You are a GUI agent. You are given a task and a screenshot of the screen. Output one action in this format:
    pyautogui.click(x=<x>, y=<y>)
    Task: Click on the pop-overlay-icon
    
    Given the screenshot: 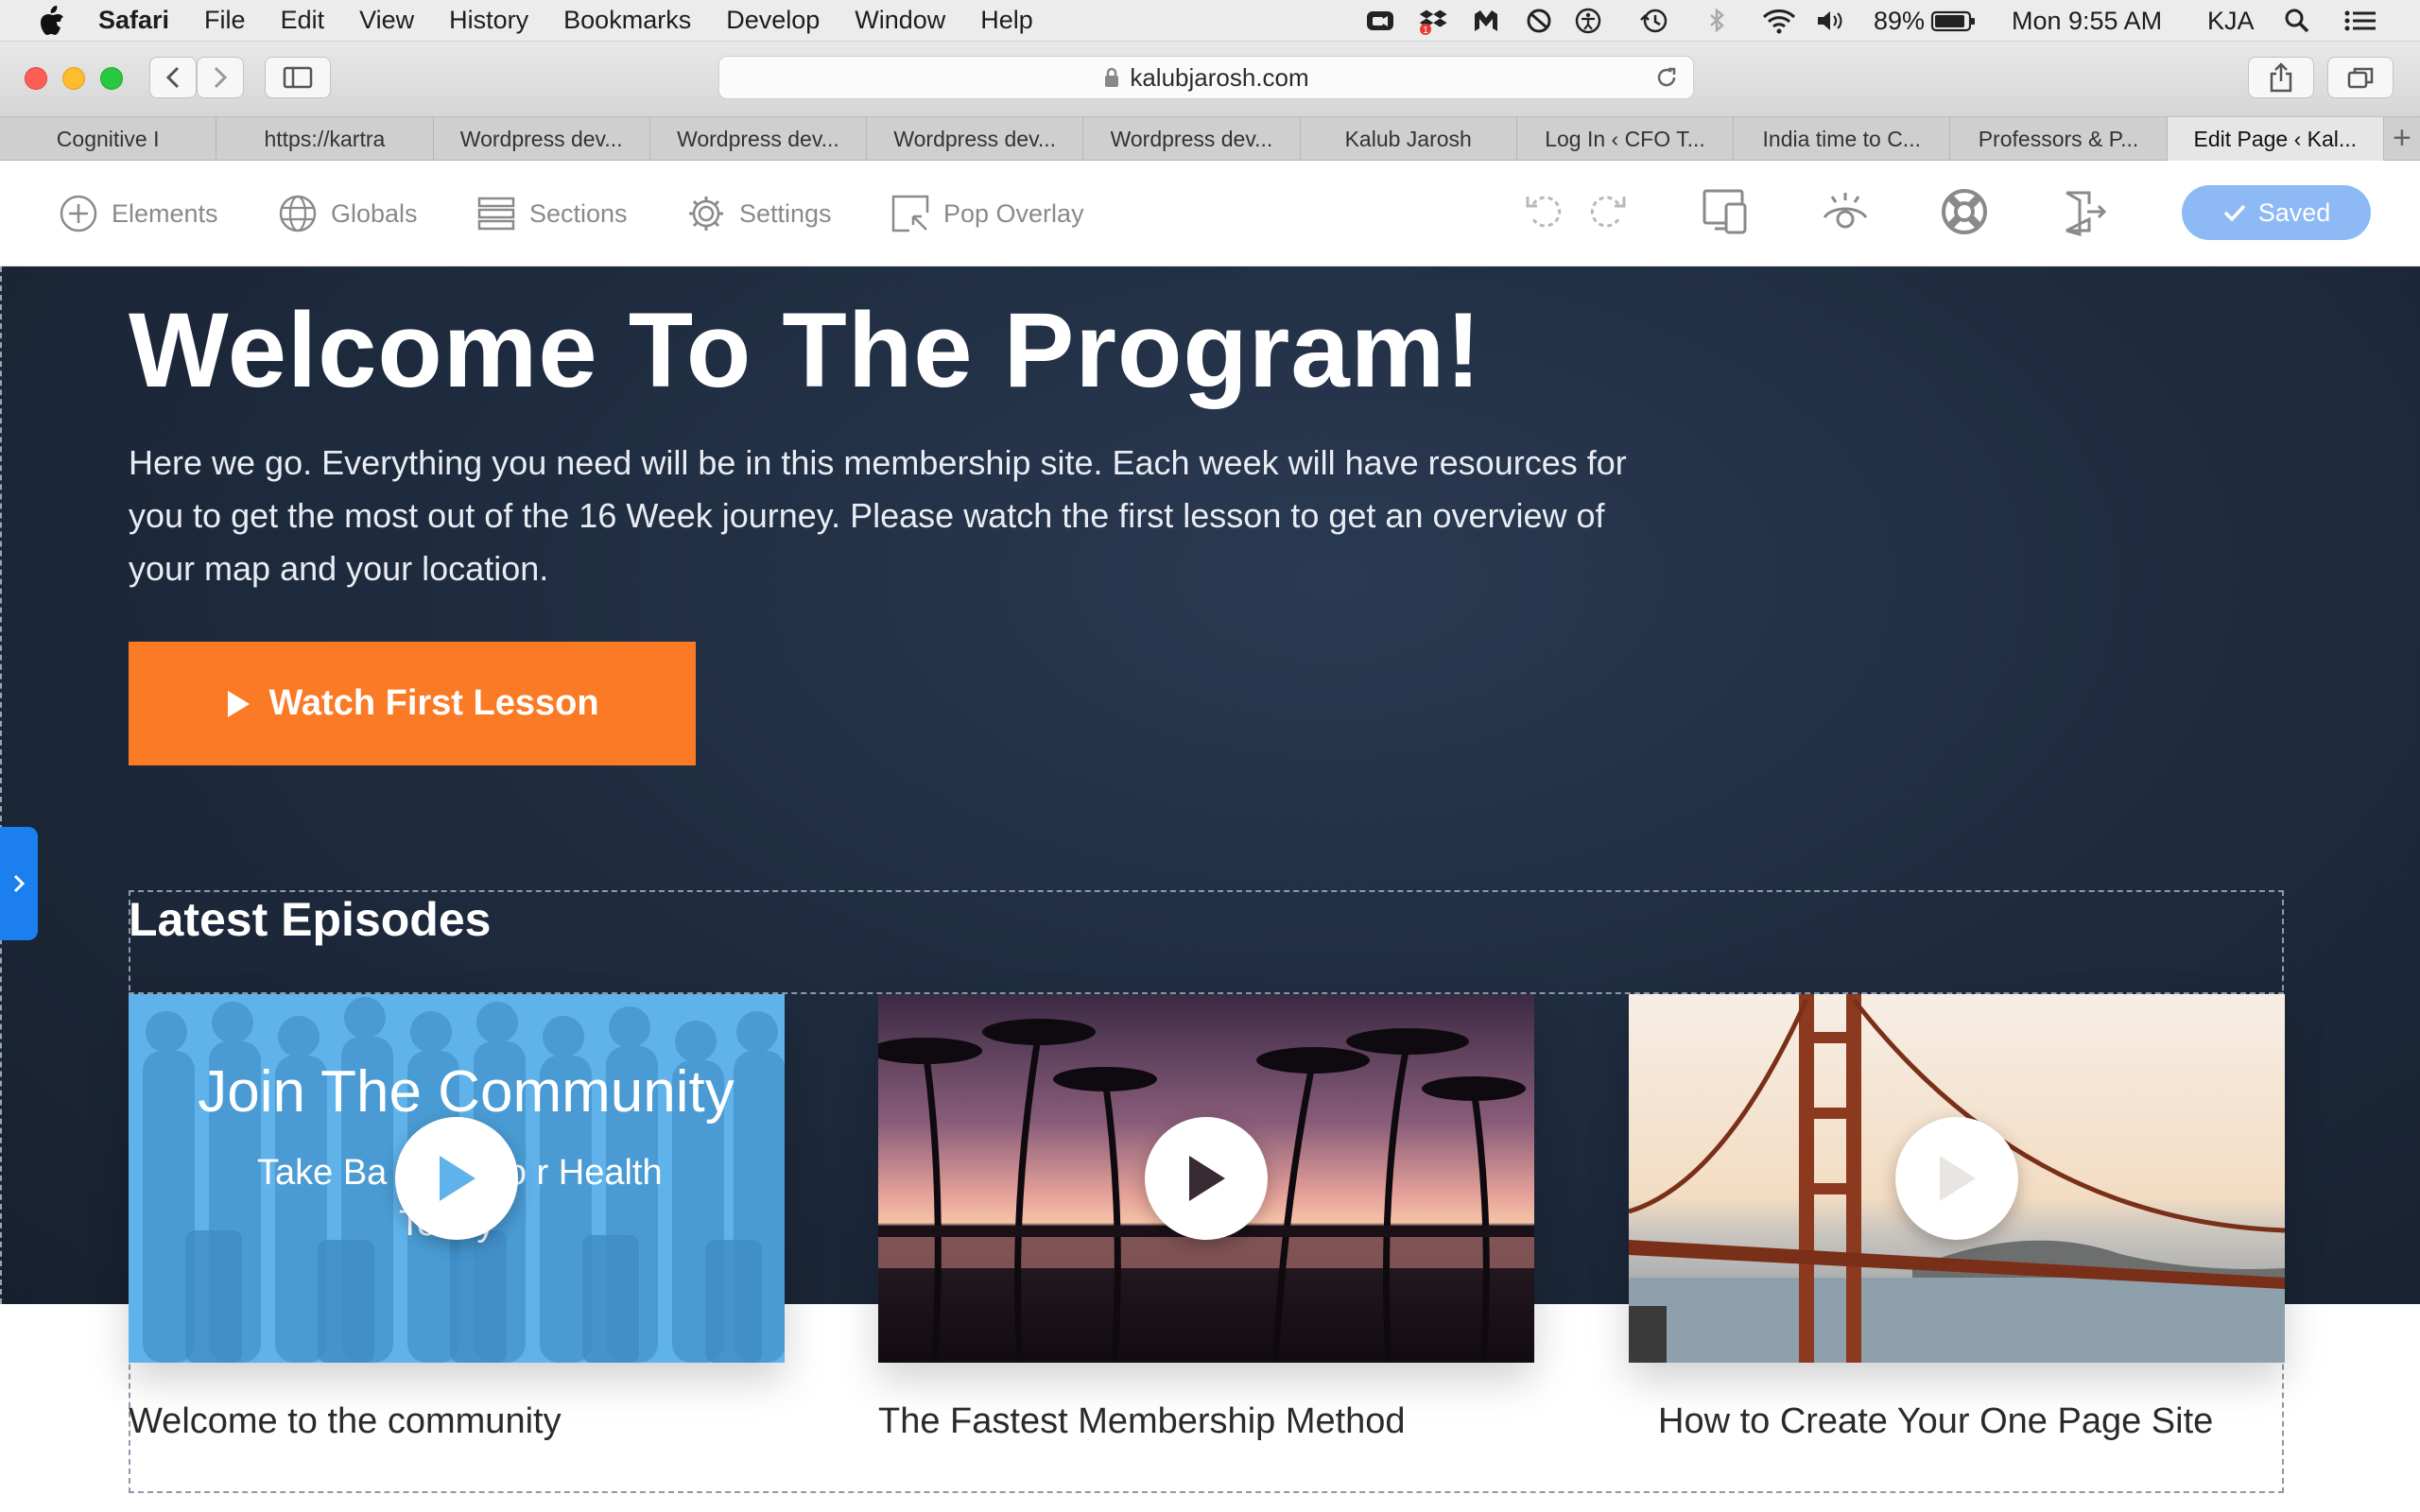 What is the action you would take?
    pyautogui.click(x=910, y=213)
    